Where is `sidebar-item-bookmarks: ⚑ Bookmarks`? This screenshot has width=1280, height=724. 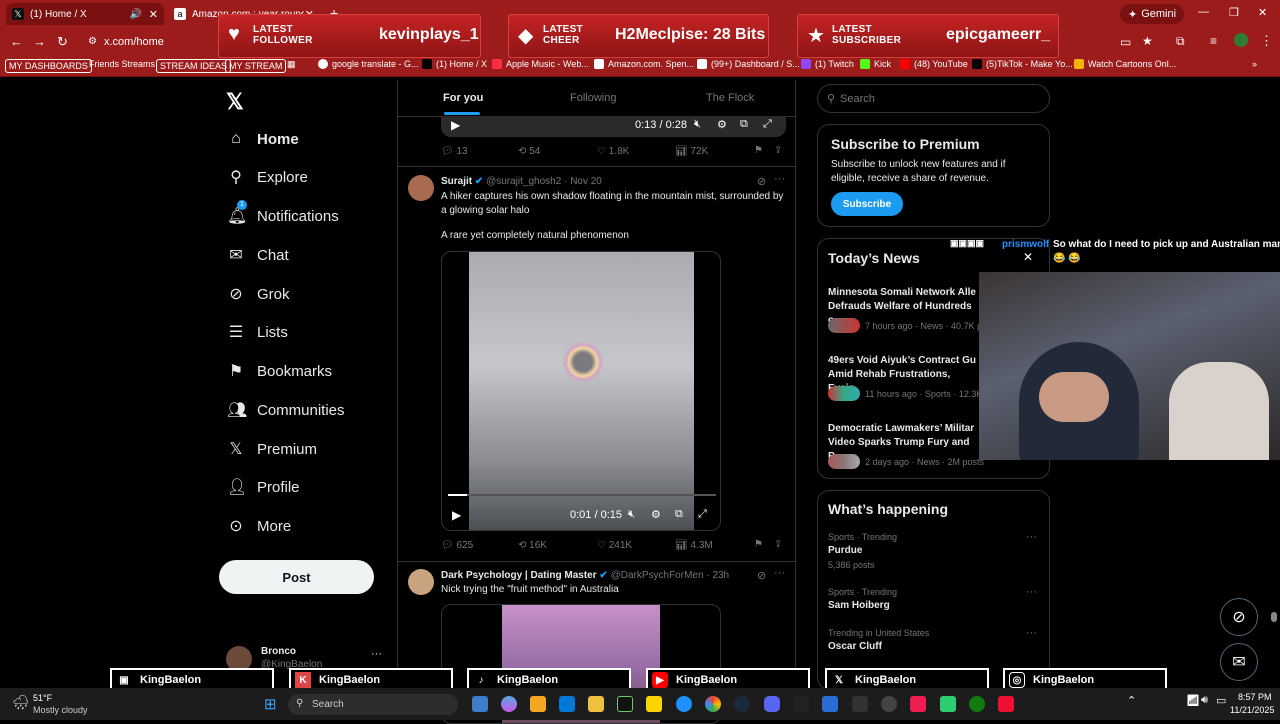 sidebar-item-bookmarks: ⚑ Bookmarks is located at coordinates (279, 371).